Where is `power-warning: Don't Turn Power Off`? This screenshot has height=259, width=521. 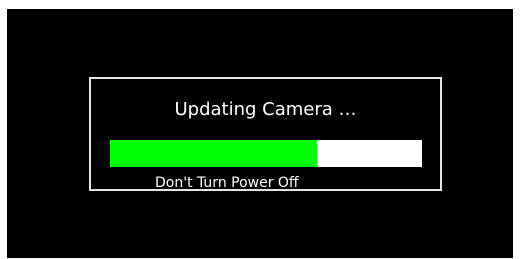 power-warning: Don't Turn Power Off is located at coordinates (227, 183).